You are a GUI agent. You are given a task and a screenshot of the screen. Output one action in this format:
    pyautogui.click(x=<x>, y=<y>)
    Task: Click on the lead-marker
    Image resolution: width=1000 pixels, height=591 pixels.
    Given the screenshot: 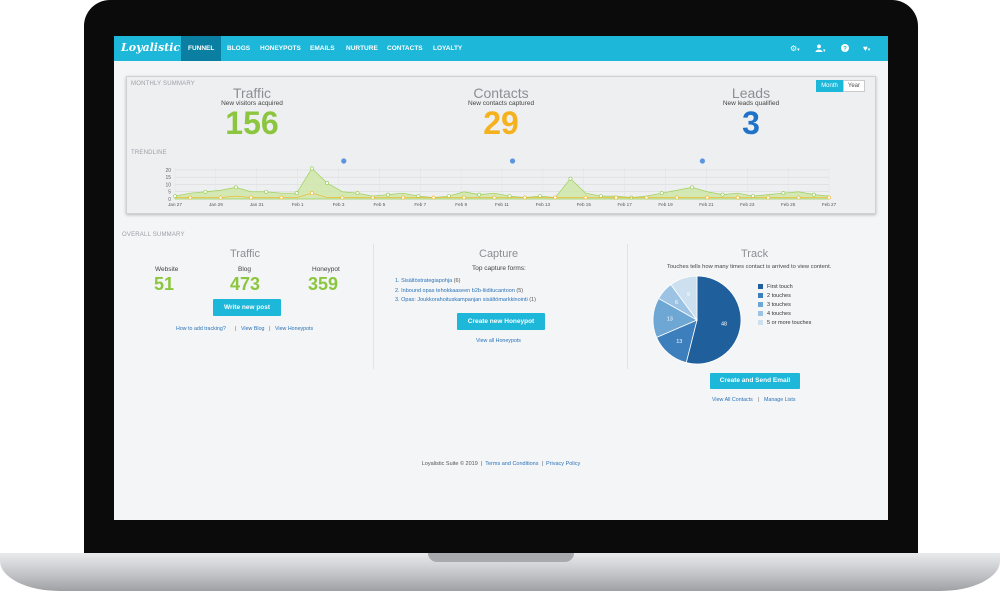 What is the action you would take?
    pyautogui.click(x=344, y=161)
    